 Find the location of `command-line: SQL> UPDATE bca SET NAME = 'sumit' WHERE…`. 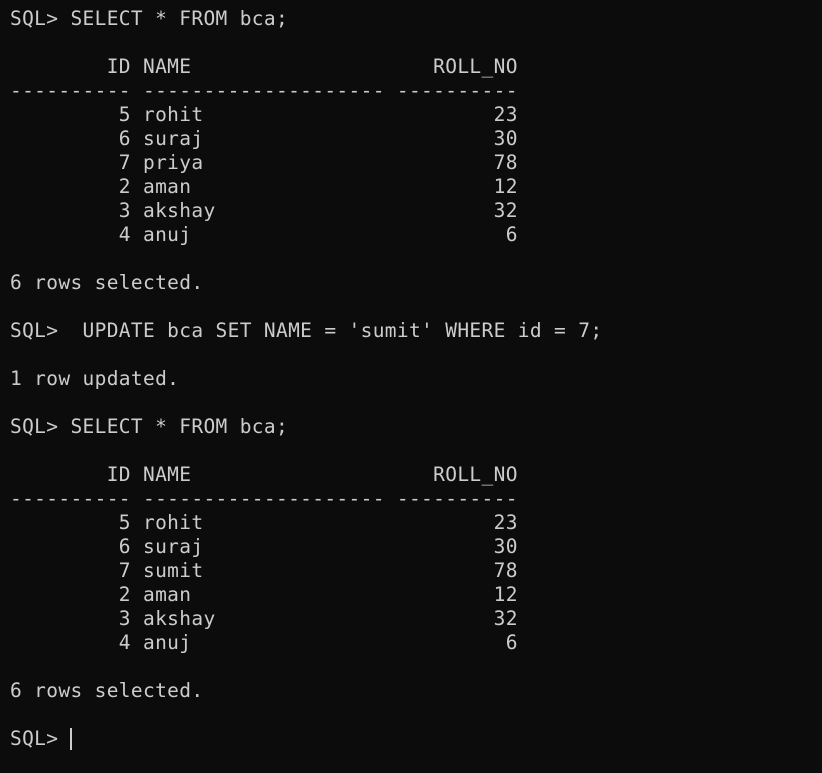

command-line: SQL> UPDATE bca SET NAME = 'sumit' WHERE… is located at coordinates (306, 330).